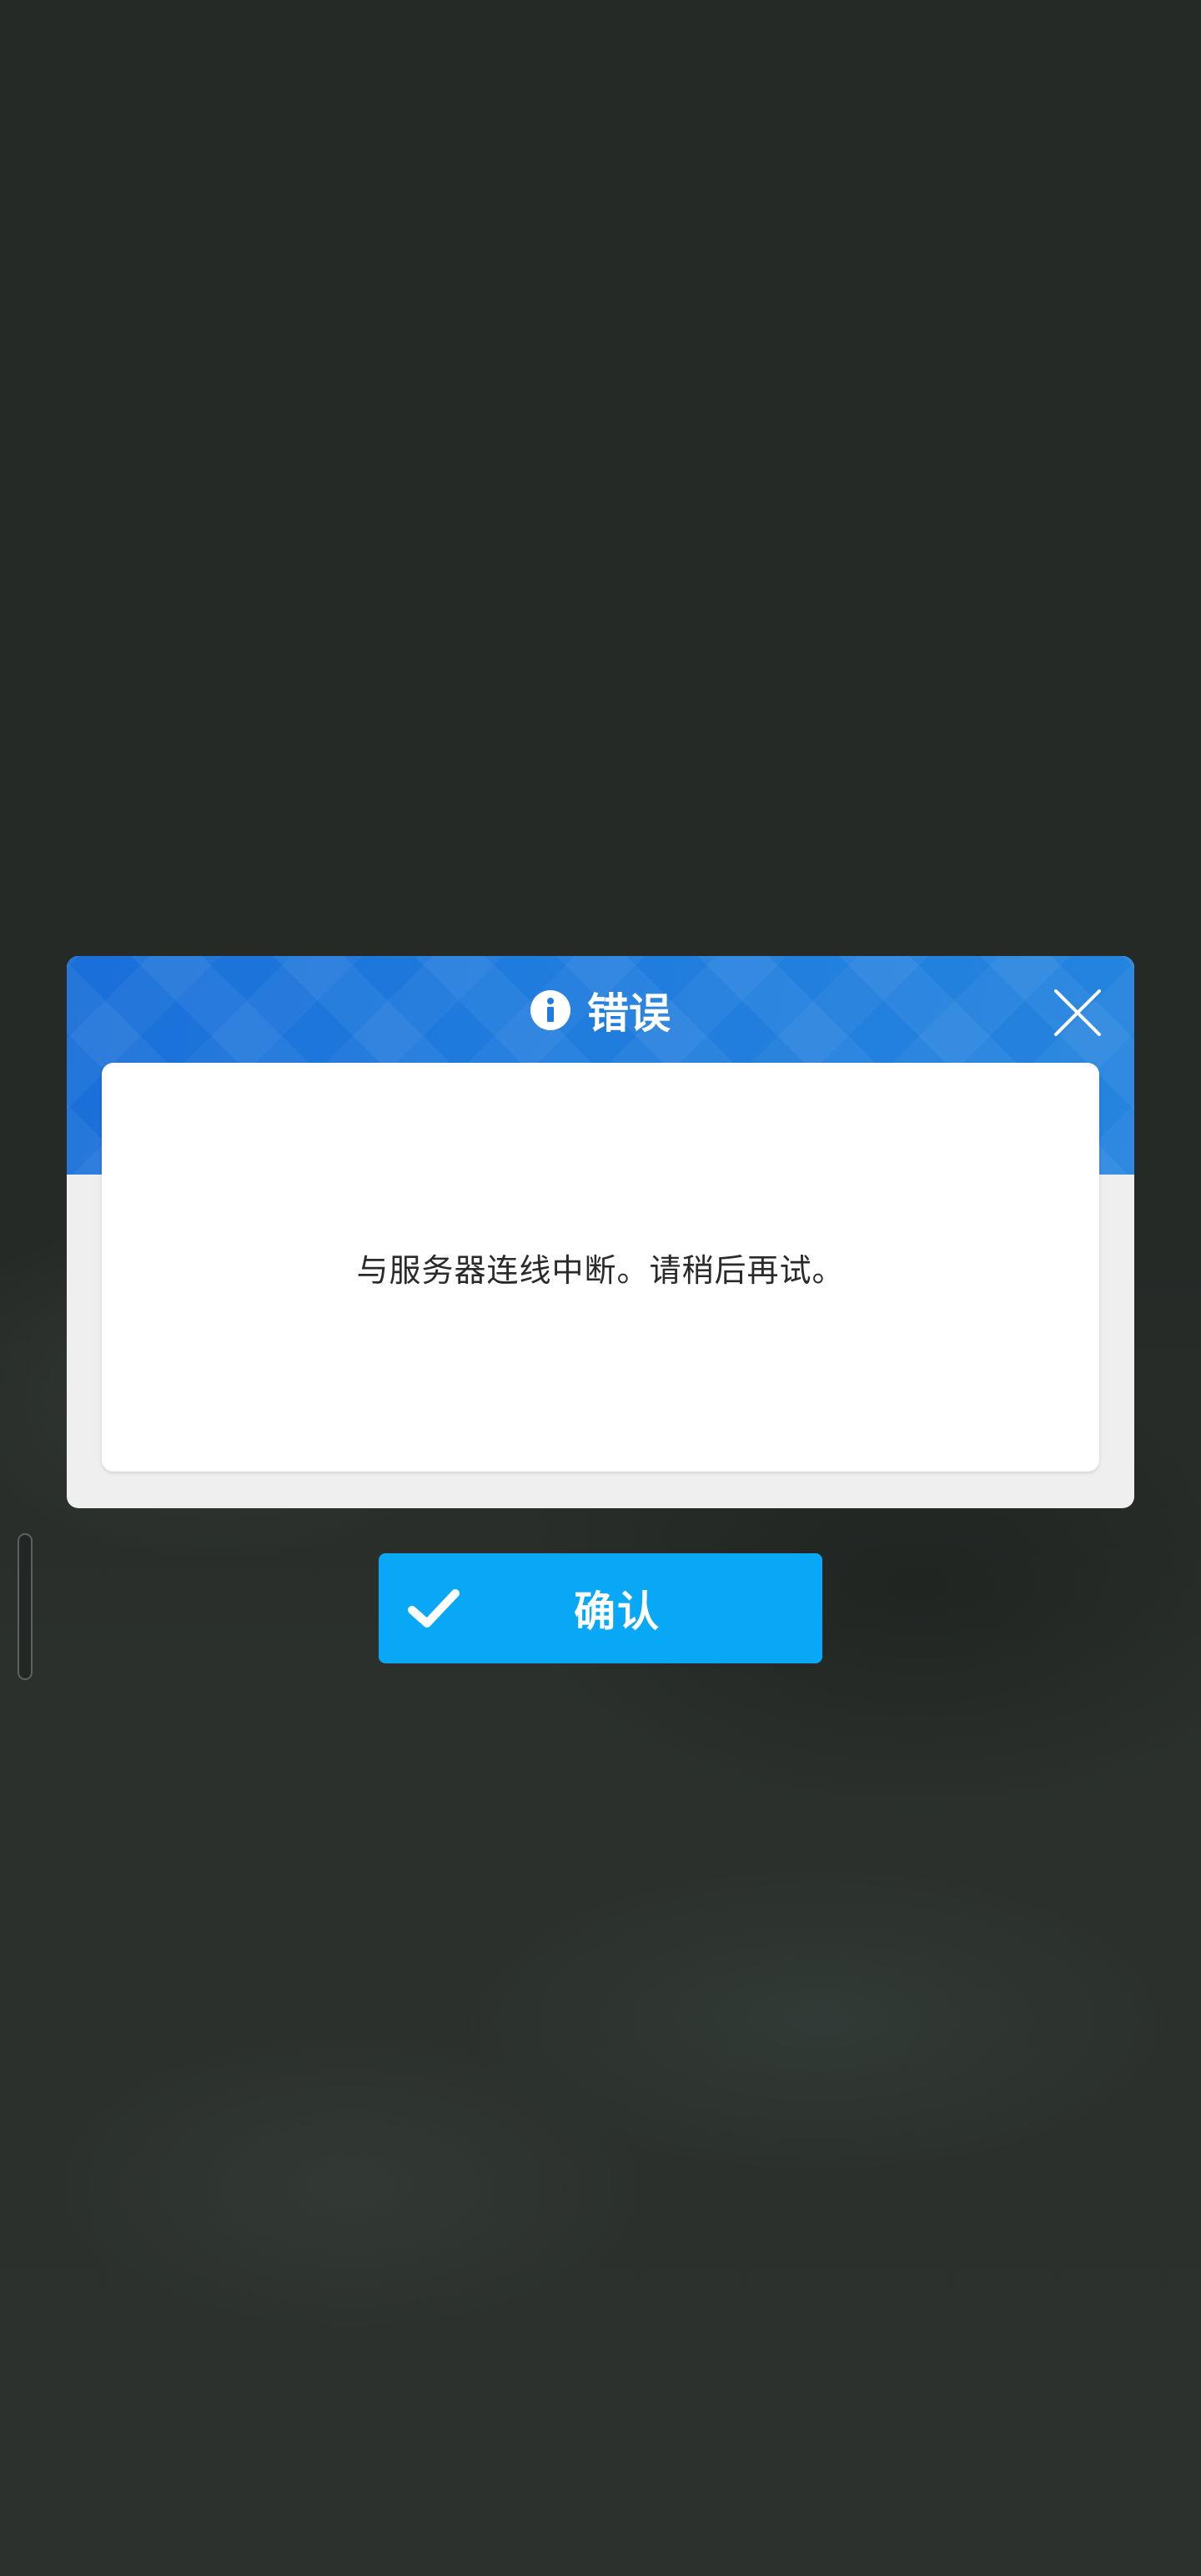 The width and height of the screenshot is (1201, 2576). I want to click on confirm-button: 确认, so click(601, 1608).